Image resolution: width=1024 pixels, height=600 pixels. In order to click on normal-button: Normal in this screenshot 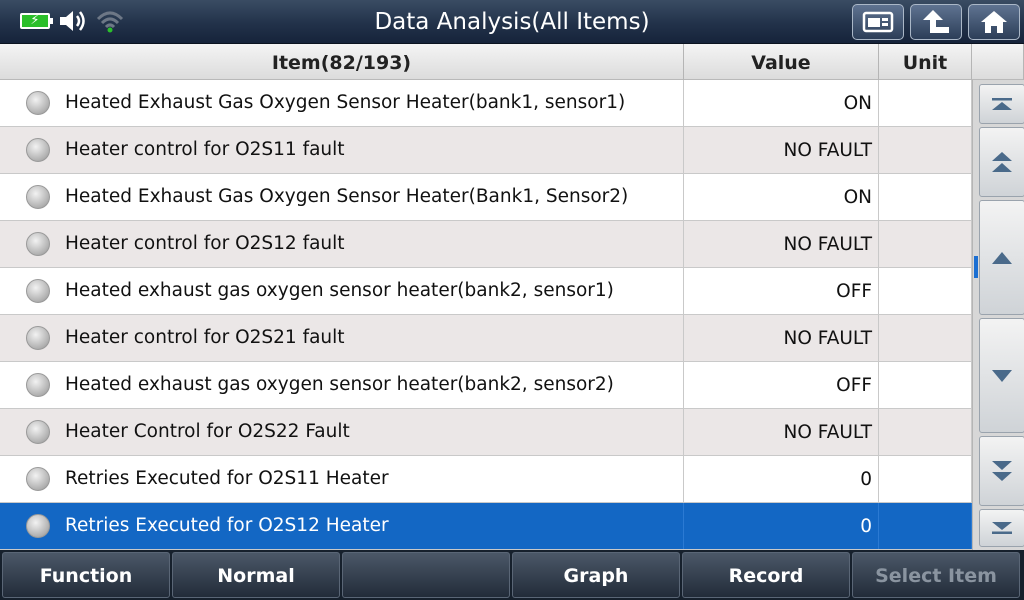, I will do `click(256, 575)`.